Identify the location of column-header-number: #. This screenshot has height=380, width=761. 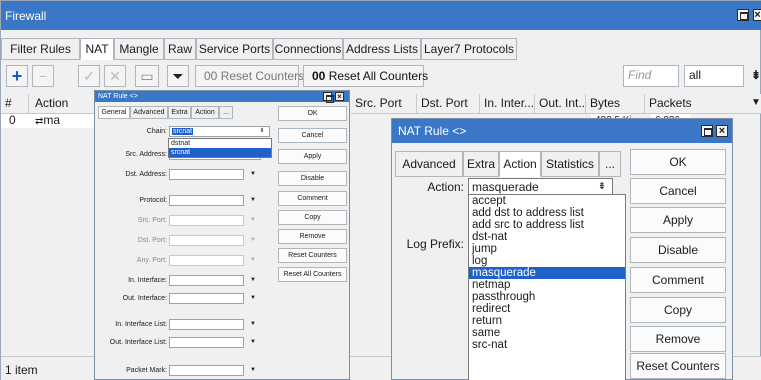
(15, 104).